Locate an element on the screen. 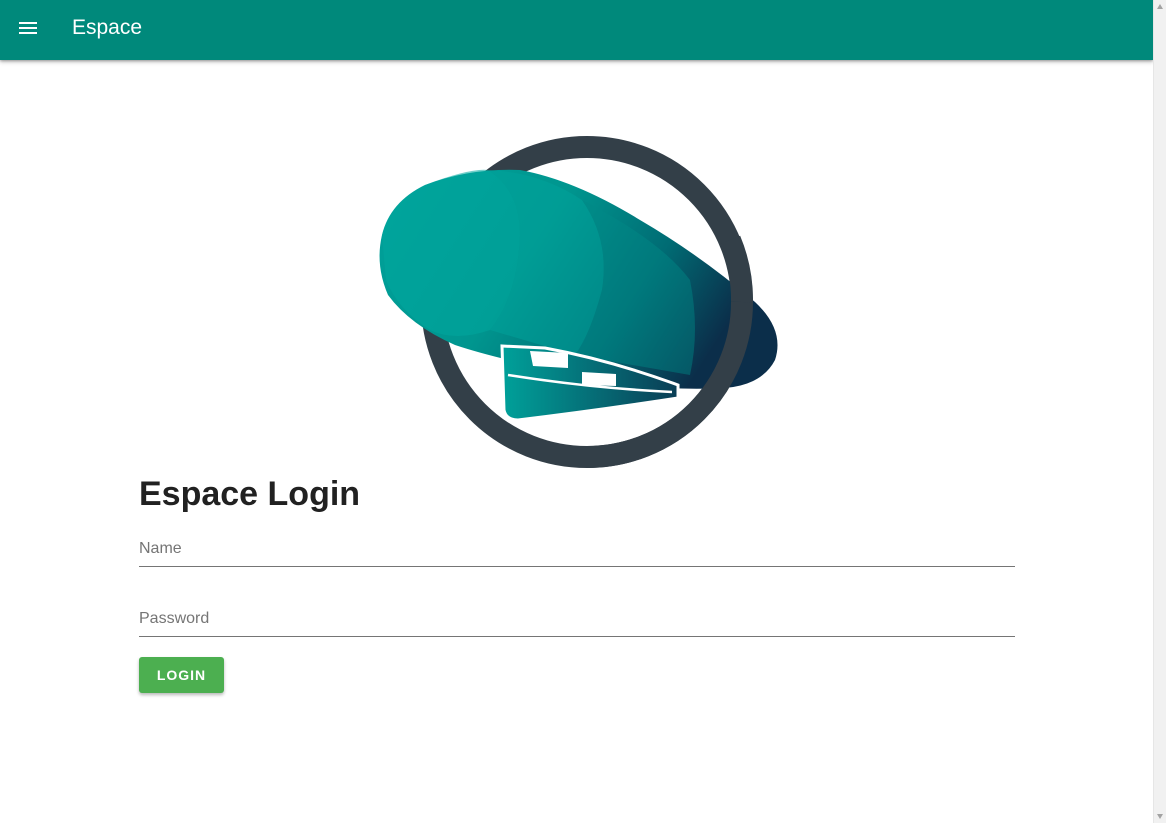 The width and height of the screenshot is (1166, 823). password-input is located at coordinates (577, 619).